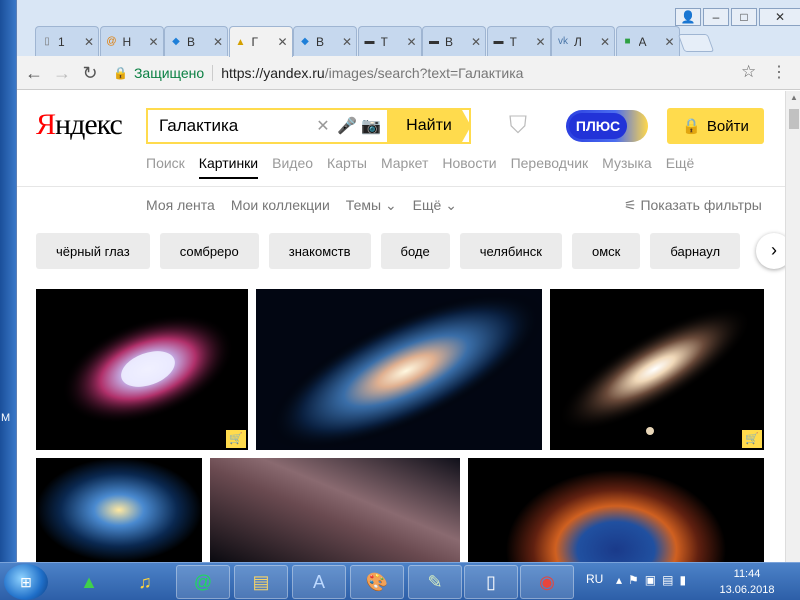 The height and width of the screenshot is (600, 800). I want to click on page-scrollbar: ▲, so click(792, 326).